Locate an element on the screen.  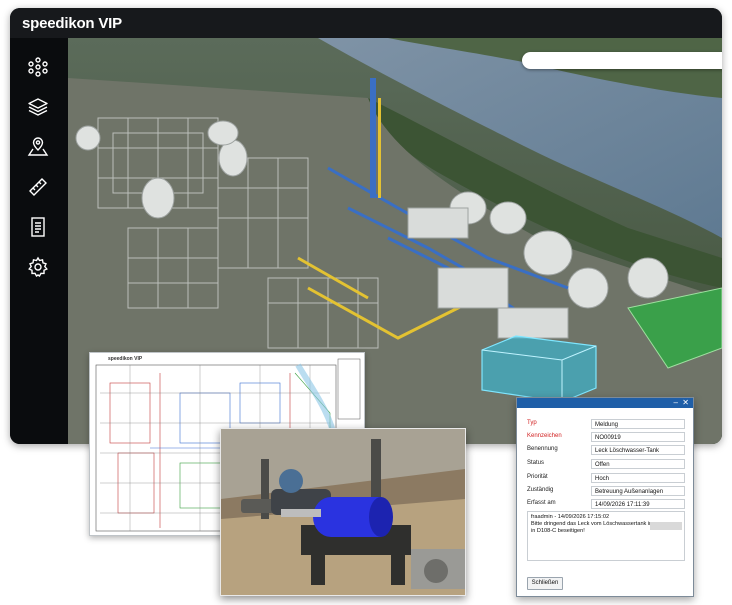
search-bar is located at coordinates (622, 60).